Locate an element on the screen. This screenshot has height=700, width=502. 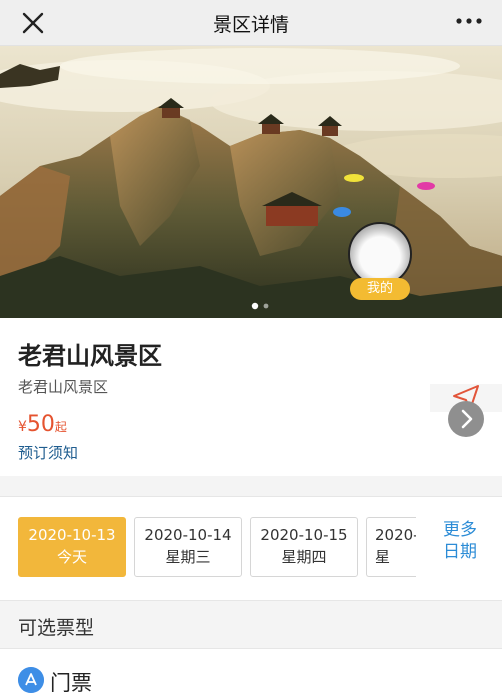
chevron-right-icon is located at coordinates (467, 419).